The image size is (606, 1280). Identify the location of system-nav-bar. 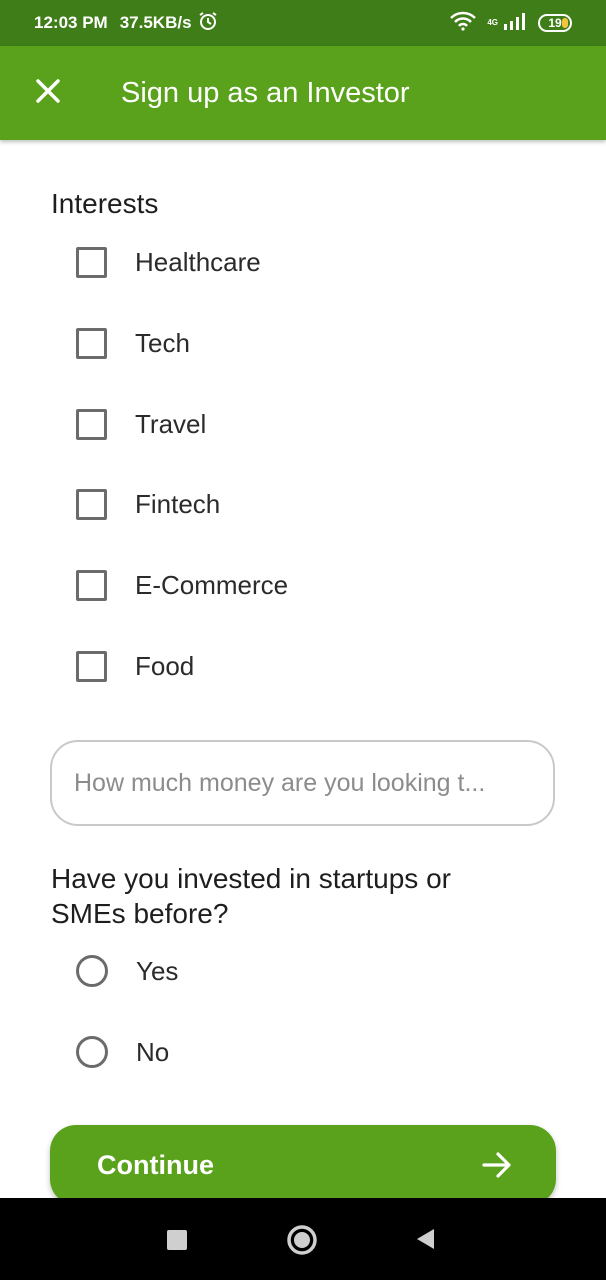
(303, 1239).